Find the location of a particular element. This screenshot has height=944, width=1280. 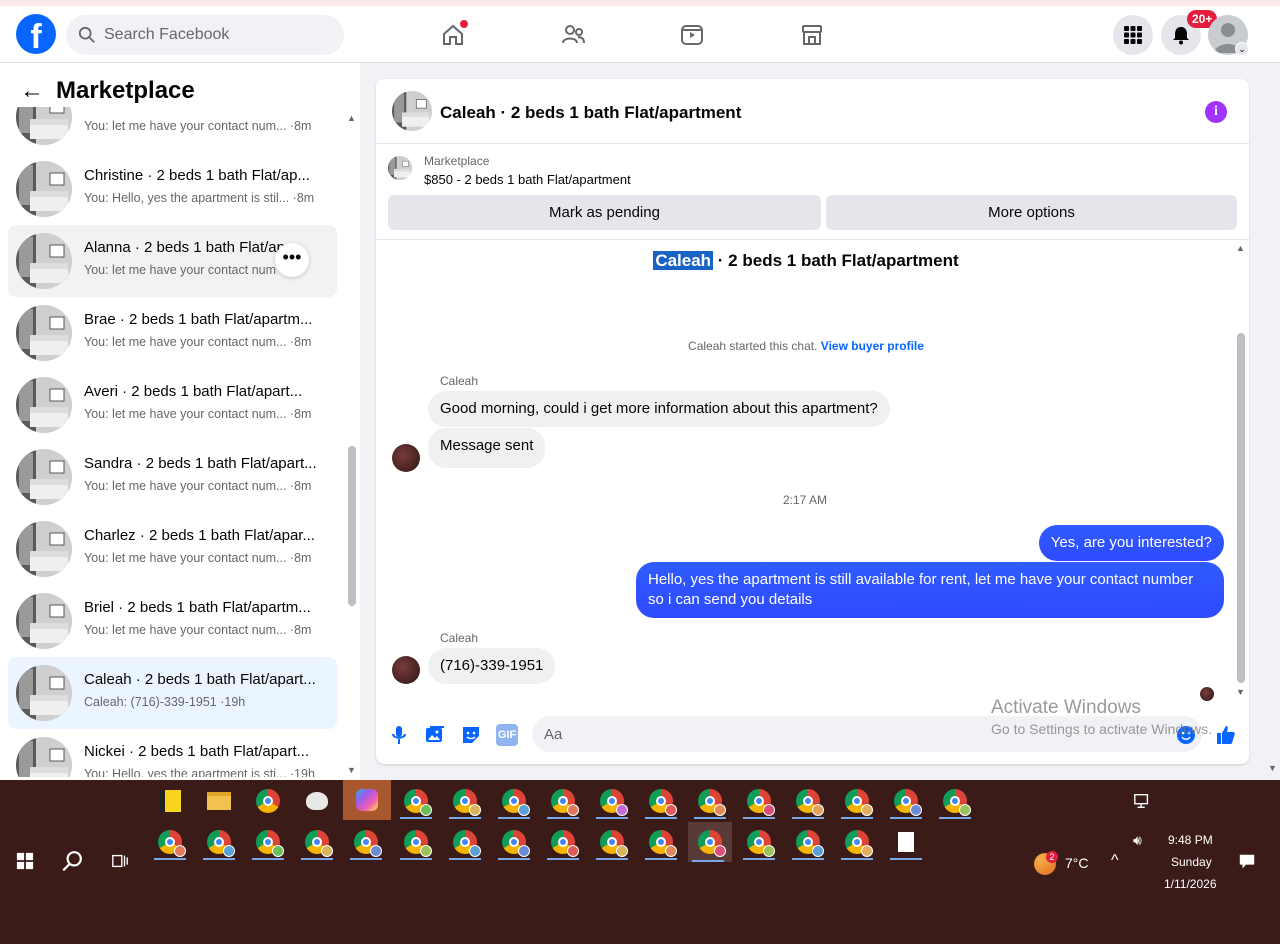

task-view-icon is located at coordinates (120, 861).